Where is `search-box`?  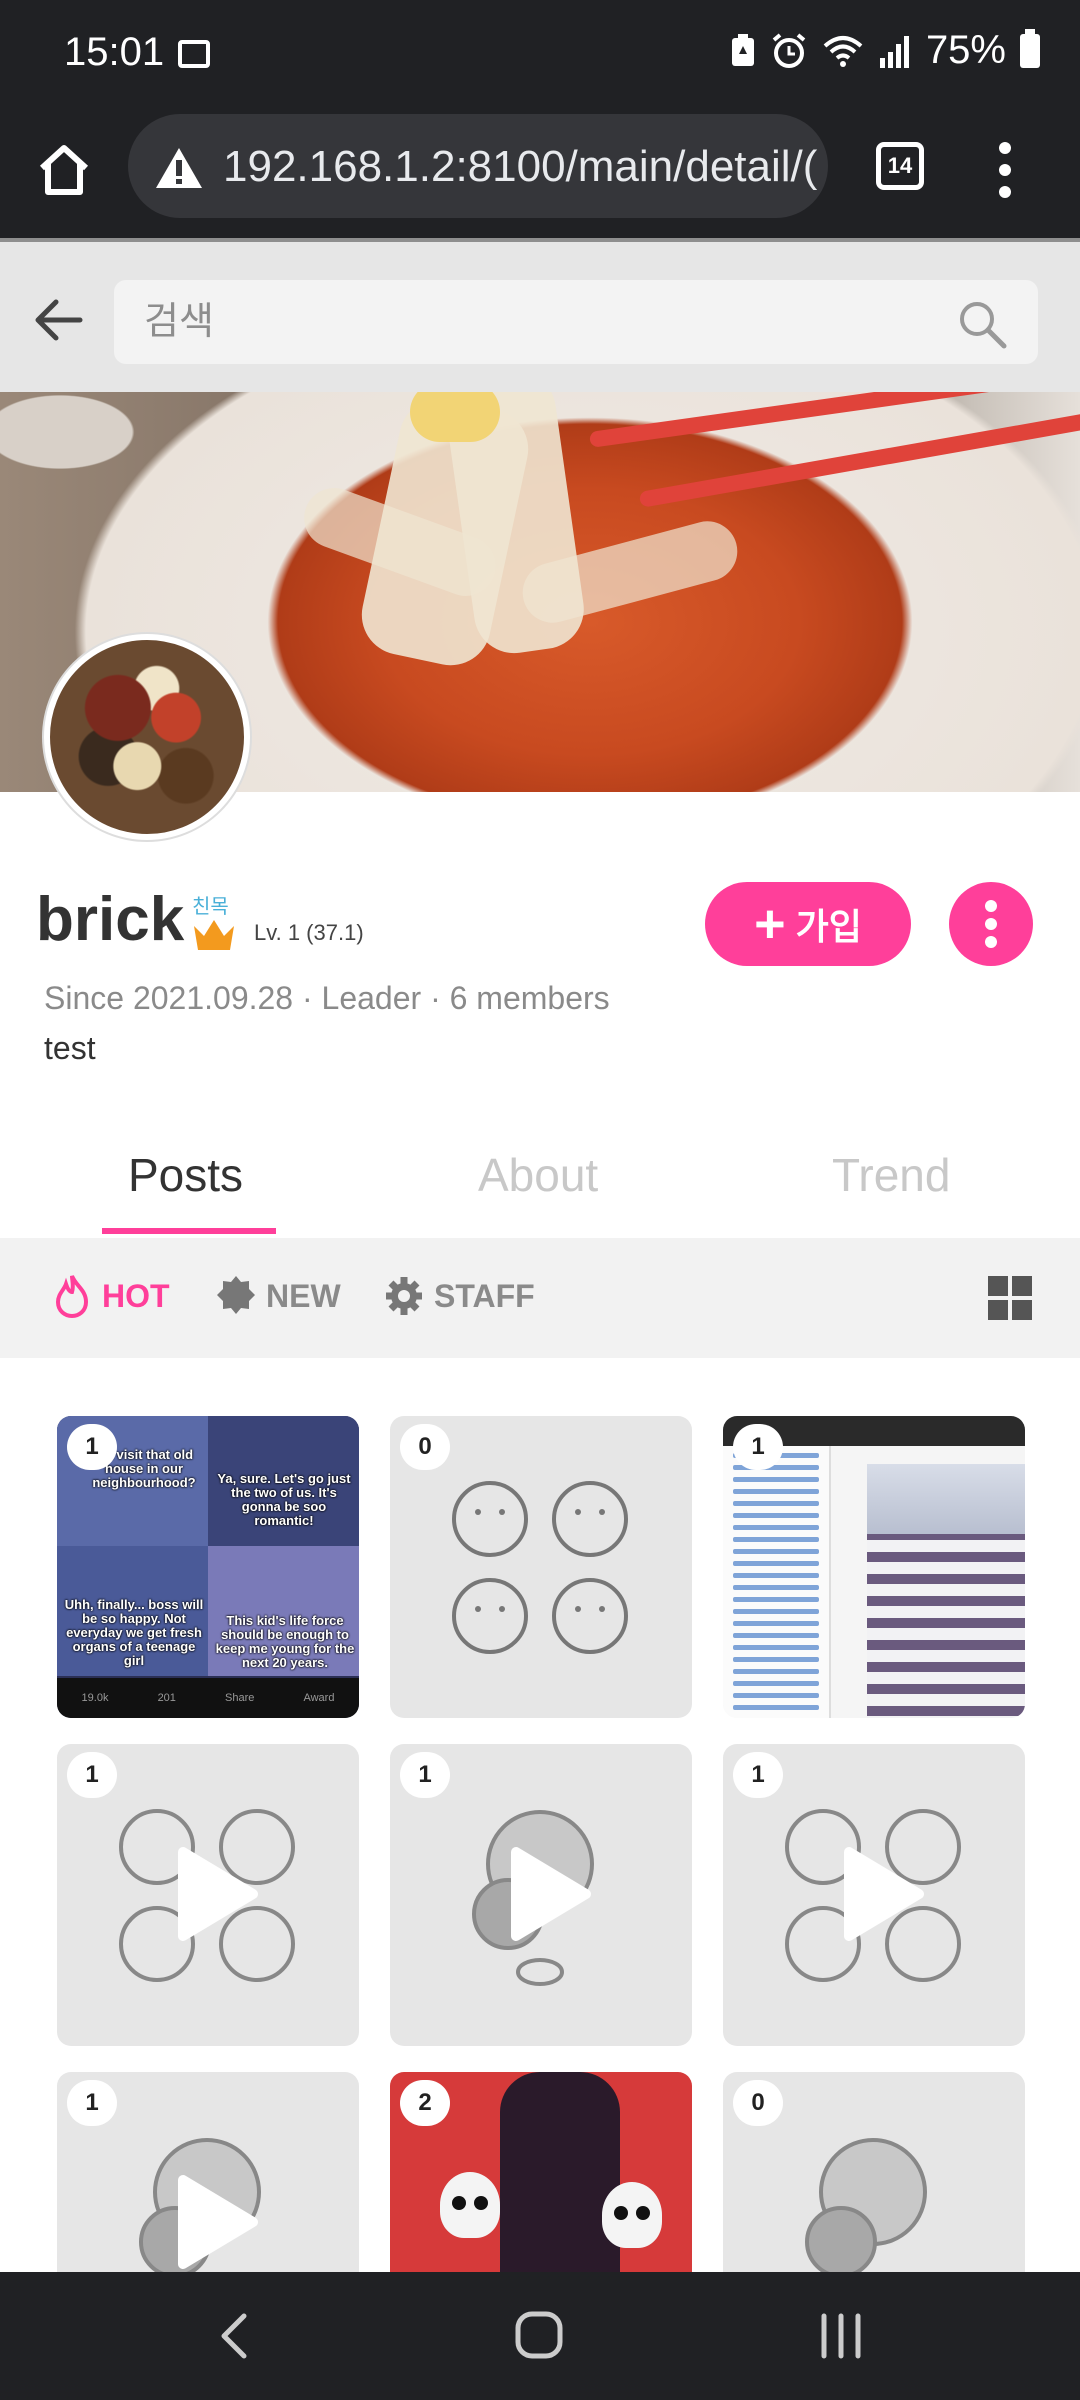 search-box is located at coordinates (576, 322).